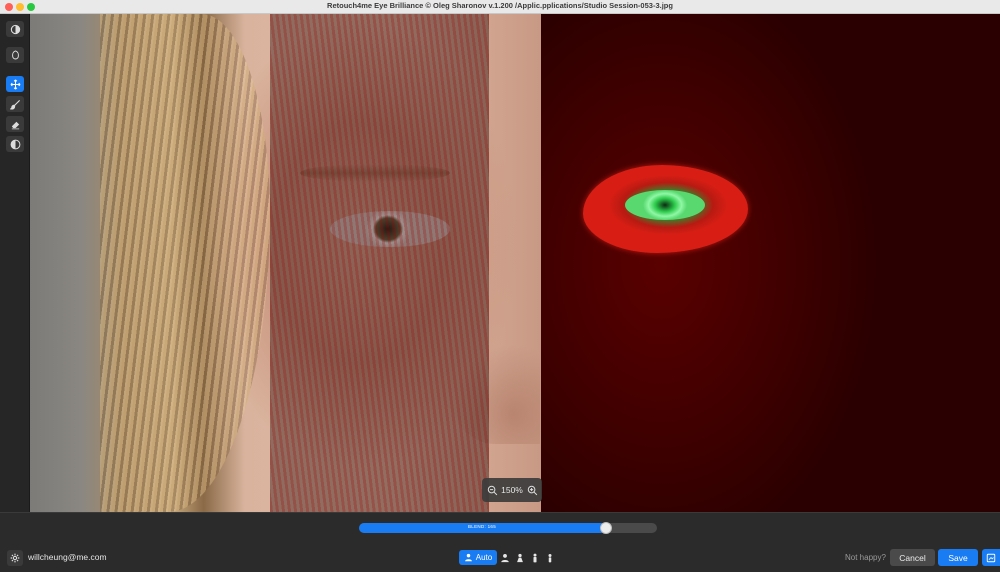 The height and width of the screenshot is (572, 1000). I want to click on brush-tool-button, so click(15, 104).